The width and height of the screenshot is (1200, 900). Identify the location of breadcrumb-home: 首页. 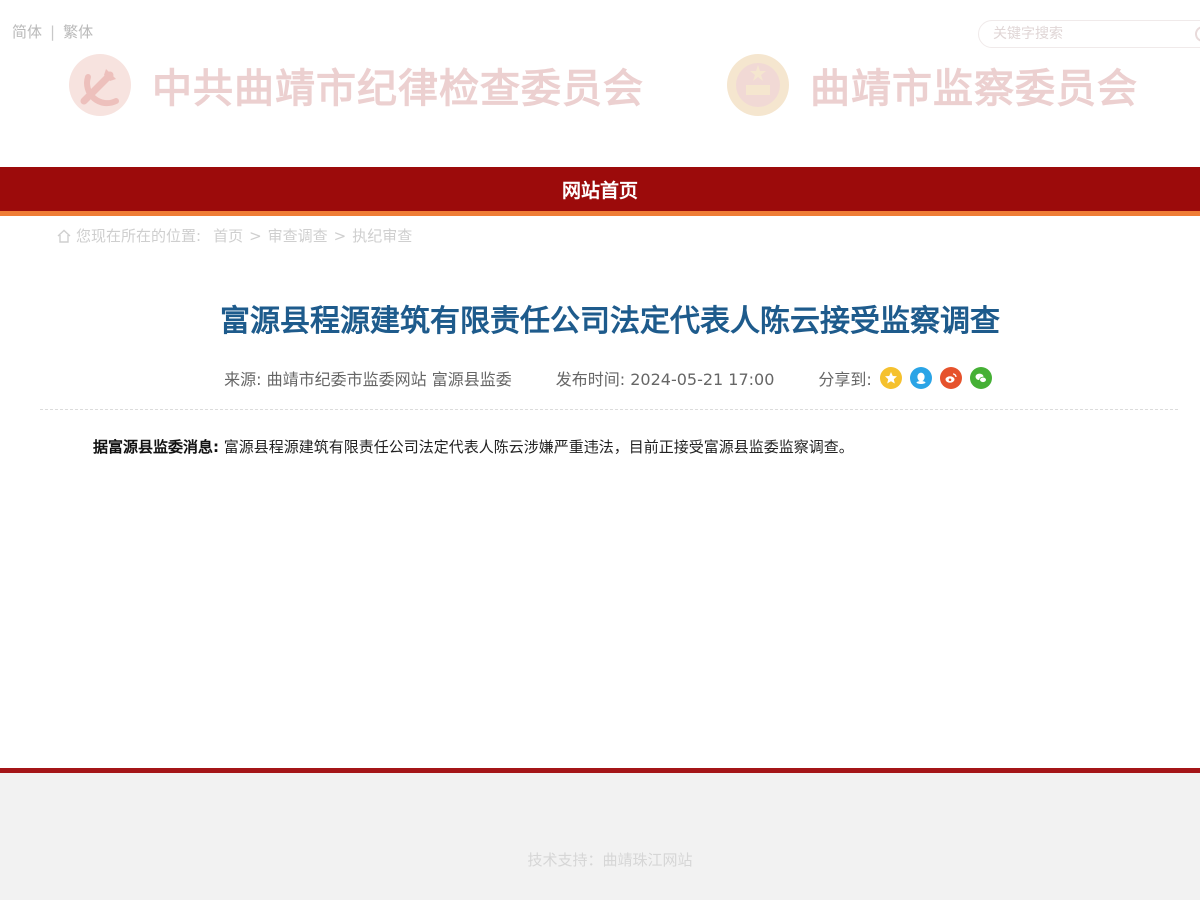
(228, 235).